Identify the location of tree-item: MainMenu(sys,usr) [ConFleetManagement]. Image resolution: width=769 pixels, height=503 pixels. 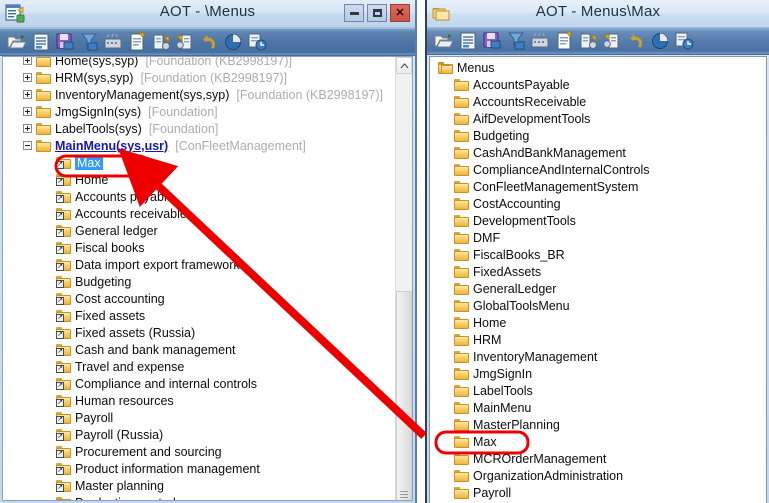
(199, 145).